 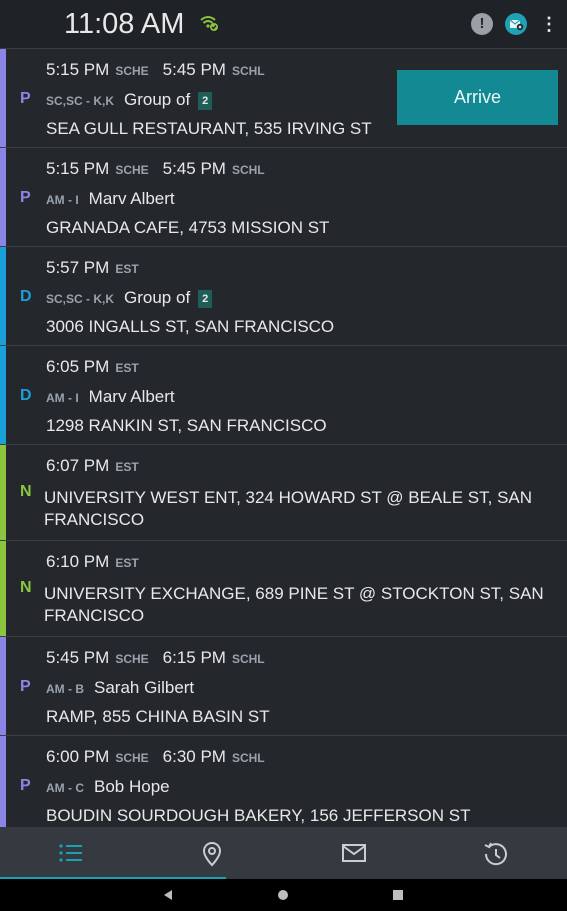 I want to click on tab-history, so click(x=495, y=853).